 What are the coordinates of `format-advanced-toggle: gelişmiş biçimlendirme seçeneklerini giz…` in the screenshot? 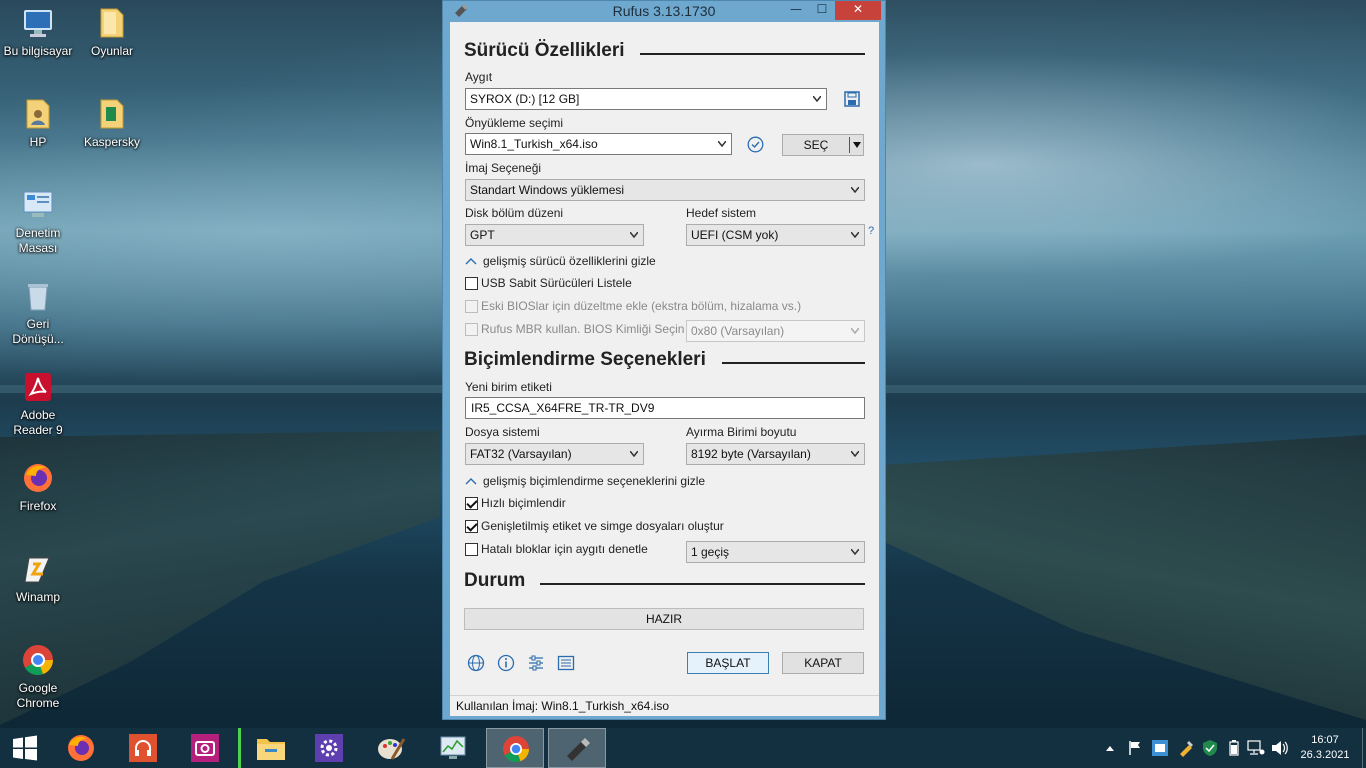 It's located at (594, 481).